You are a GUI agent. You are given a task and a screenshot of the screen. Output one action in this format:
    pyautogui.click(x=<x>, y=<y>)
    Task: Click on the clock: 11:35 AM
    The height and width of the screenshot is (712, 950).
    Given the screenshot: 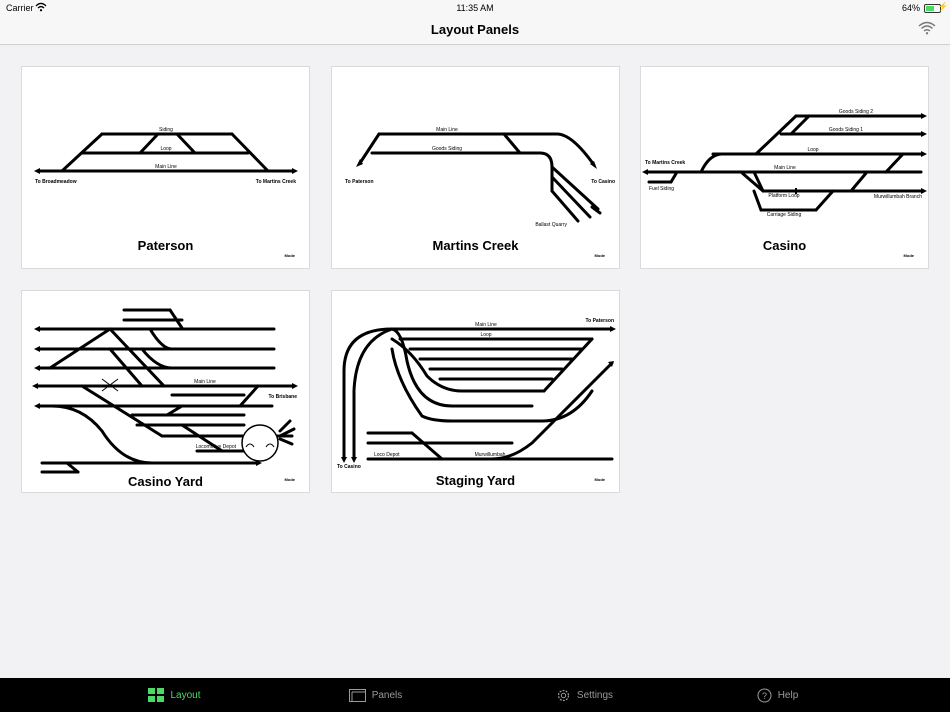 What is the action you would take?
    pyautogui.click(x=475, y=8)
    